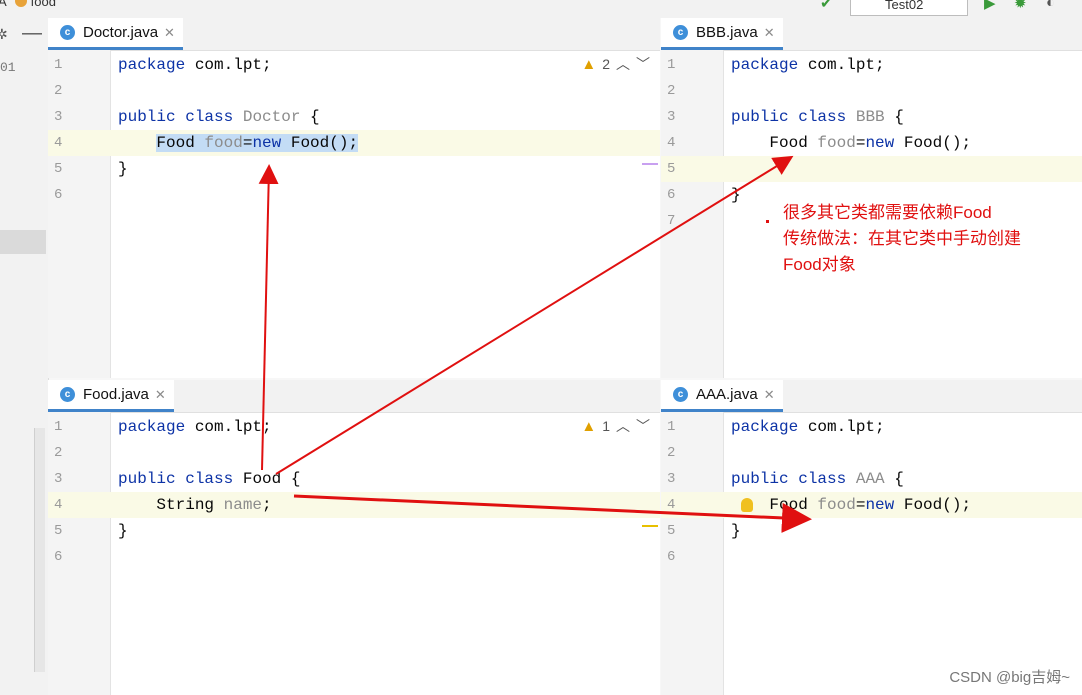  I want to click on code-text: public class Food {, so click(209, 479).